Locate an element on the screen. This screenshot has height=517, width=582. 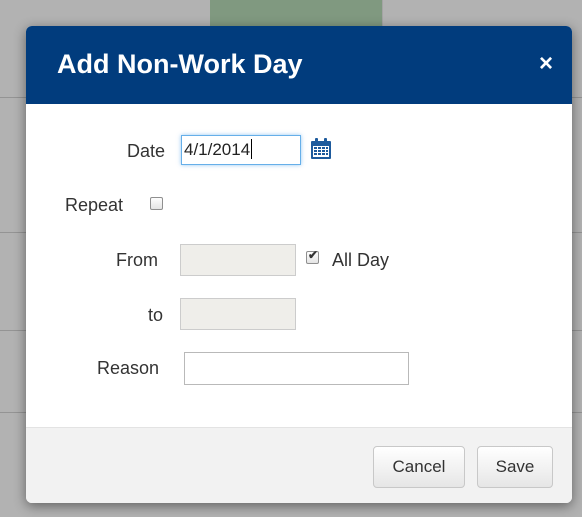
check-icon: ✔ is located at coordinates (313, 255).